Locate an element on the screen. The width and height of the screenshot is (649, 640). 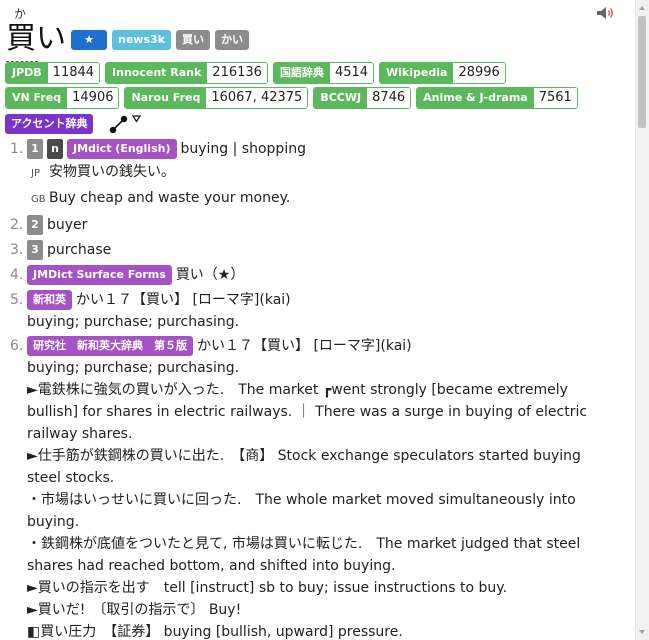
freq-value: 16067, 42375 is located at coordinates (257, 98).